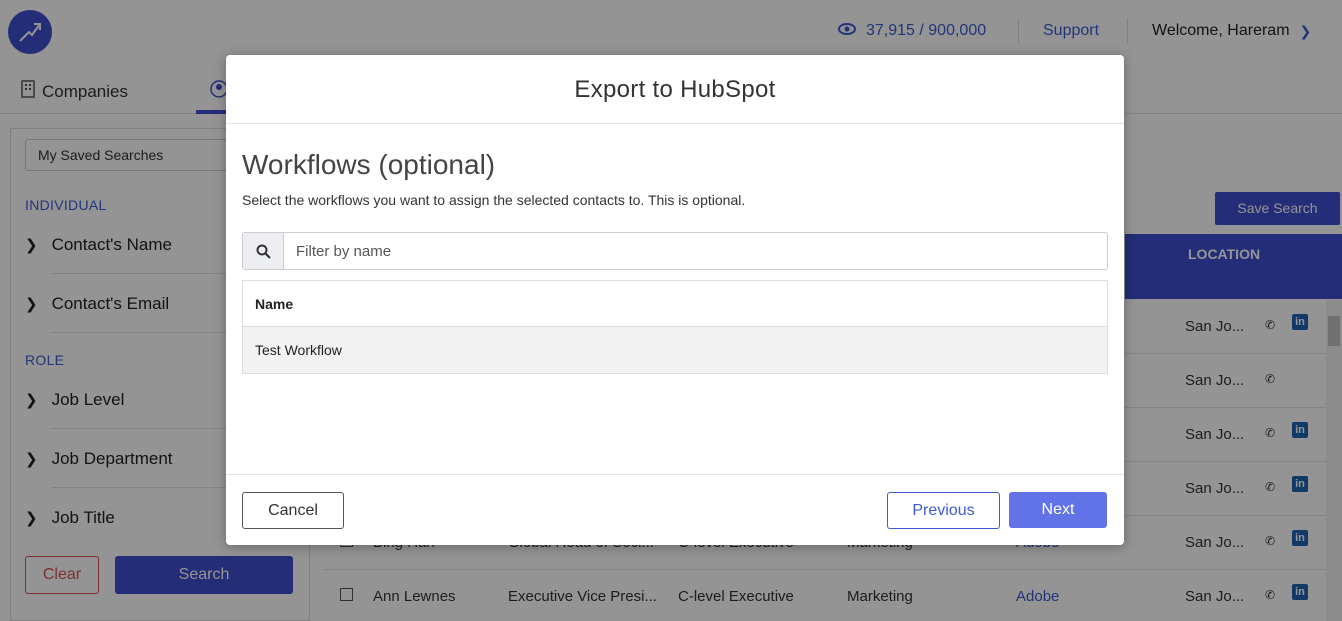 The width and height of the screenshot is (1342, 621). I want to click on workflows-table: Name Test Workflow, so click(675, 327).